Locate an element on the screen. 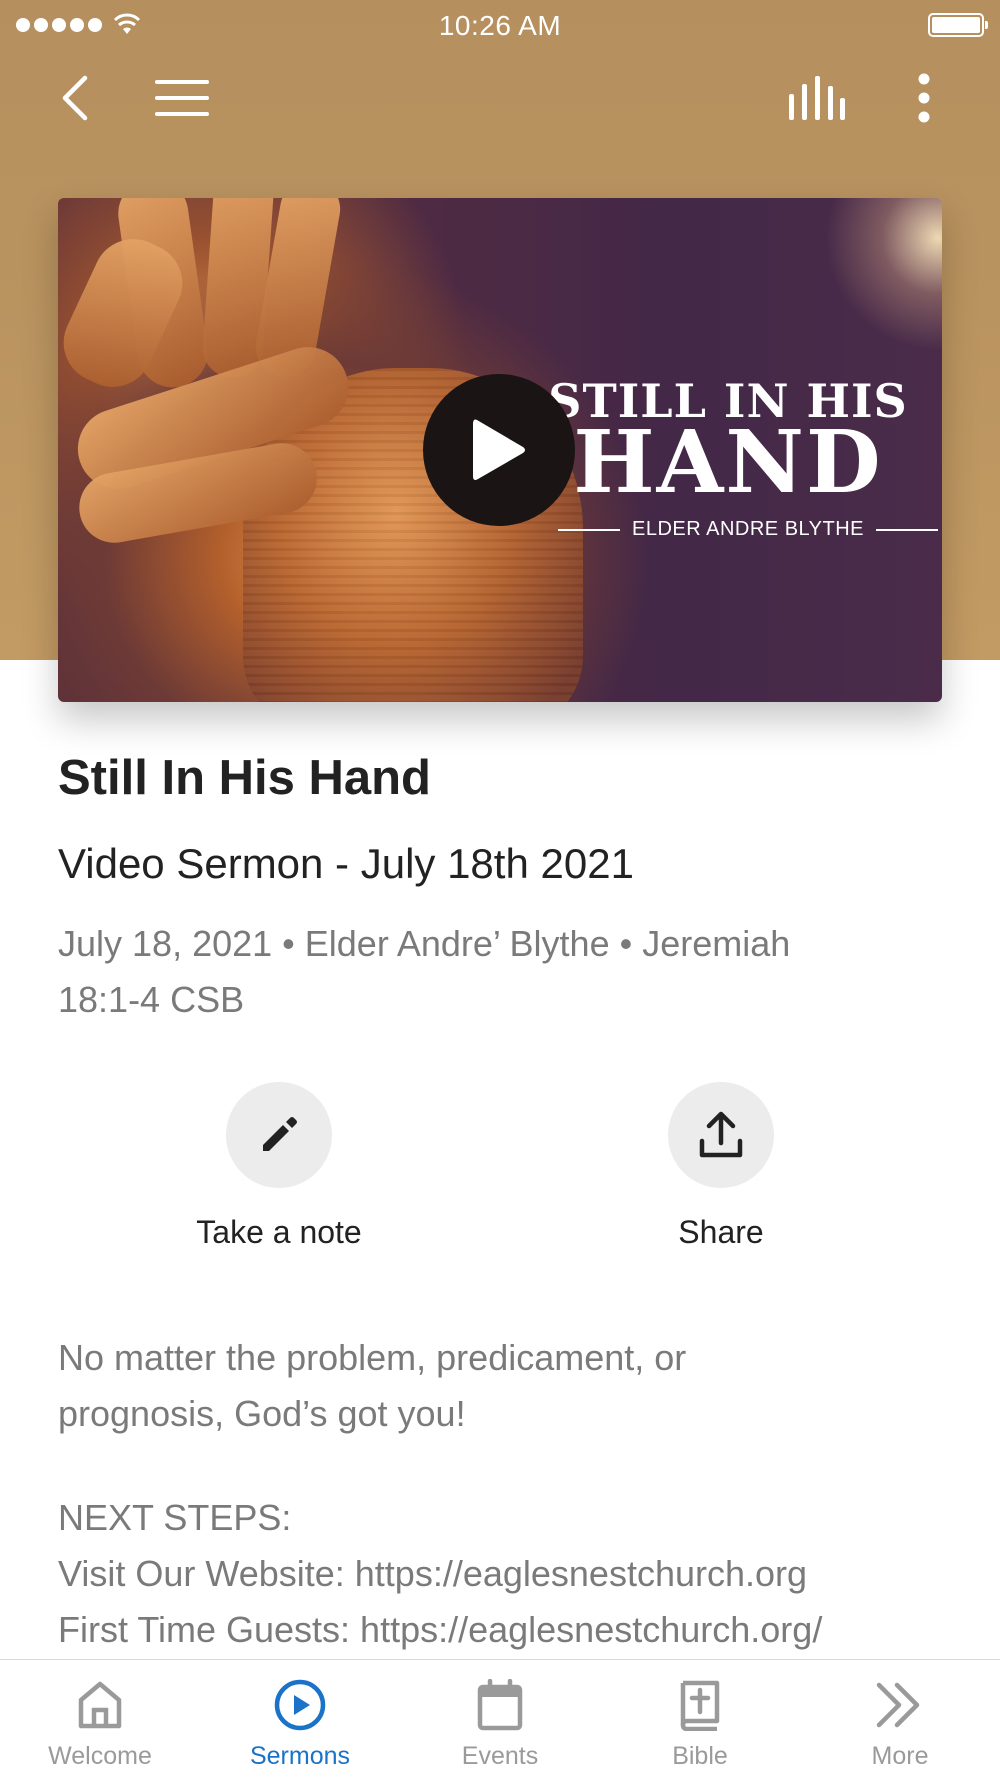  back-icon is located at coordinates (75, 98).